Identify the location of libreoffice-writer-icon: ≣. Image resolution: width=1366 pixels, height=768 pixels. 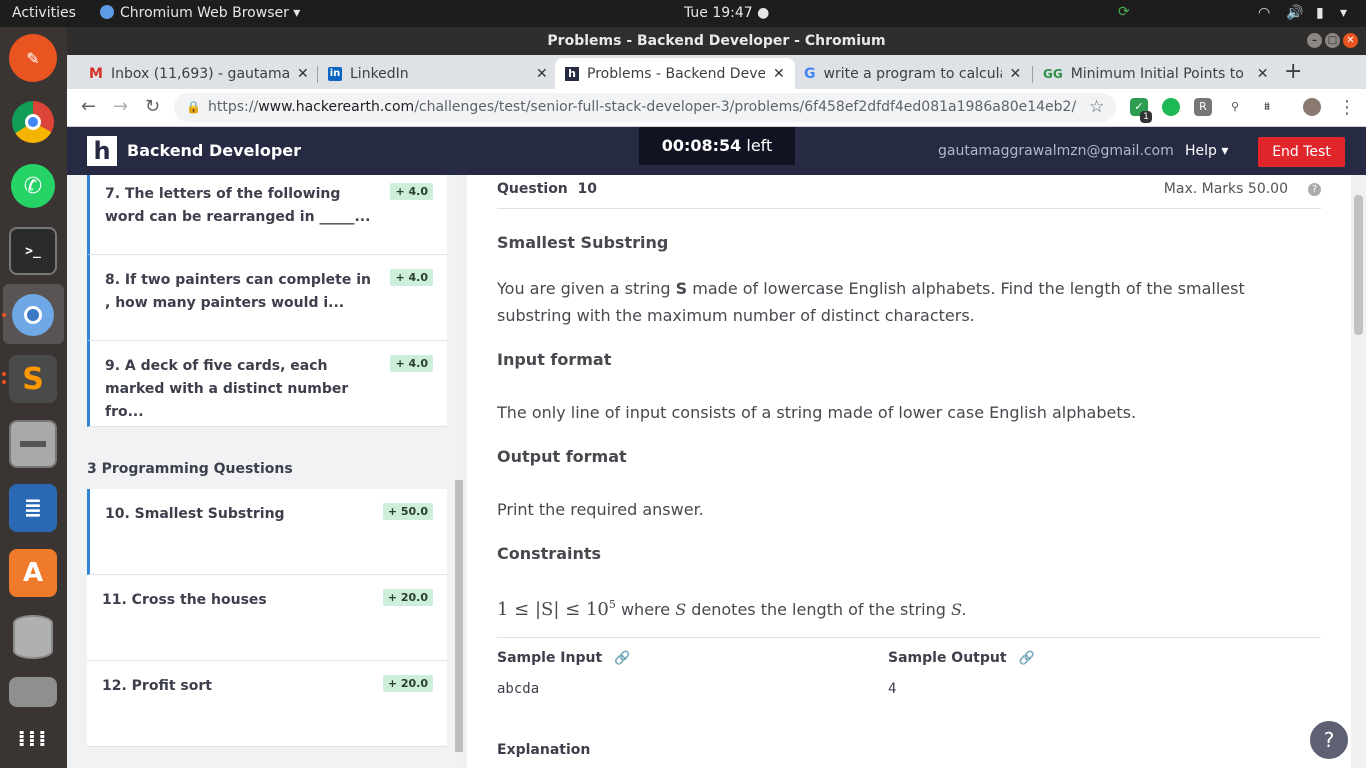
(33, 508).